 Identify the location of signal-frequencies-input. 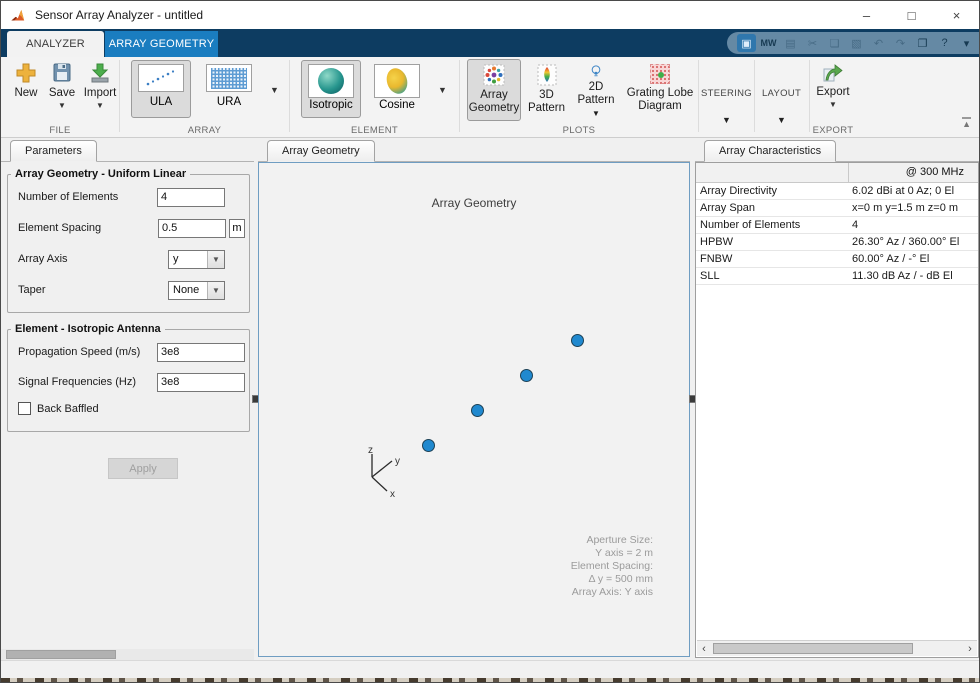
(201, 382).